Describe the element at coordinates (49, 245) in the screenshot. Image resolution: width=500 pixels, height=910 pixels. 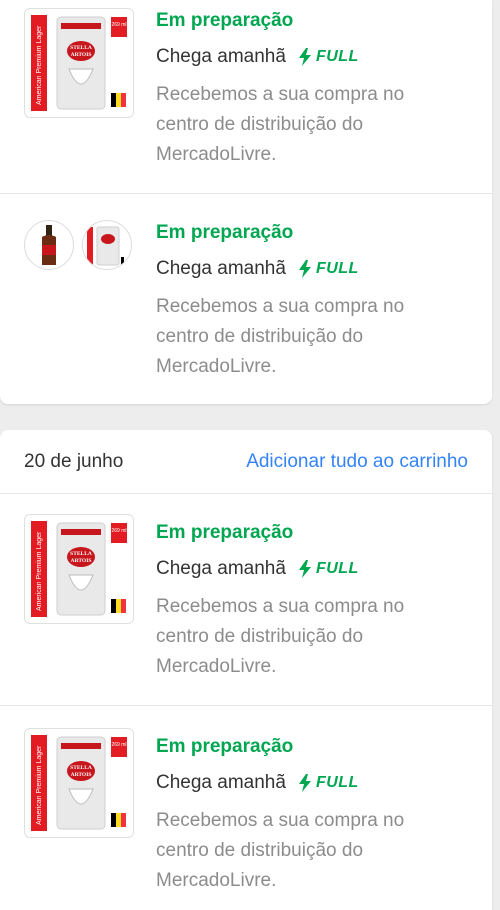
I see `product-image-bottle` at that location.